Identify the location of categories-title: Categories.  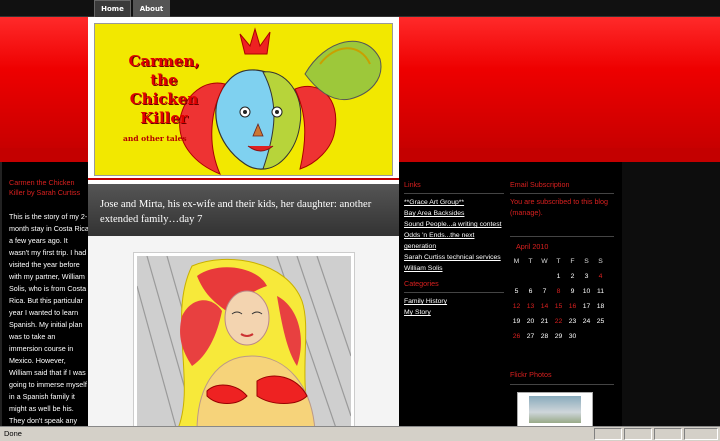
(421, 283).